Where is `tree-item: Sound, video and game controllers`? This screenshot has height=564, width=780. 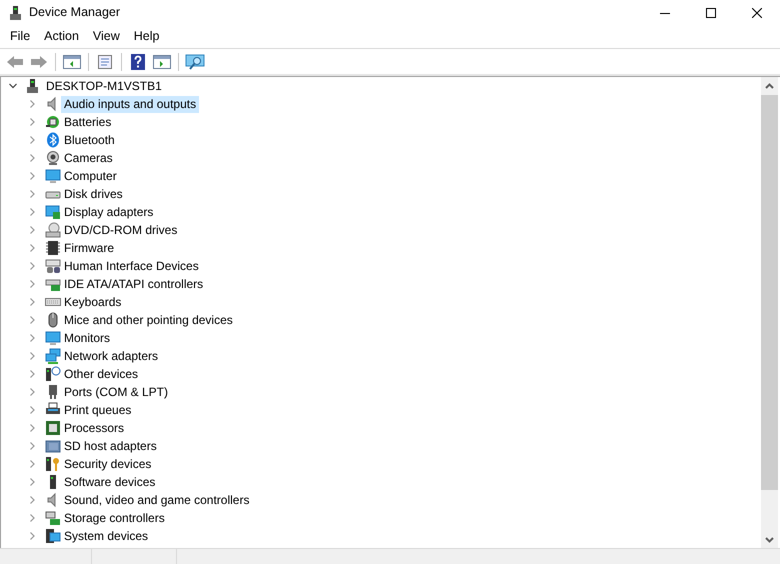 tree-item: Sound, video and game controllers is located at coordinates (156, 500).